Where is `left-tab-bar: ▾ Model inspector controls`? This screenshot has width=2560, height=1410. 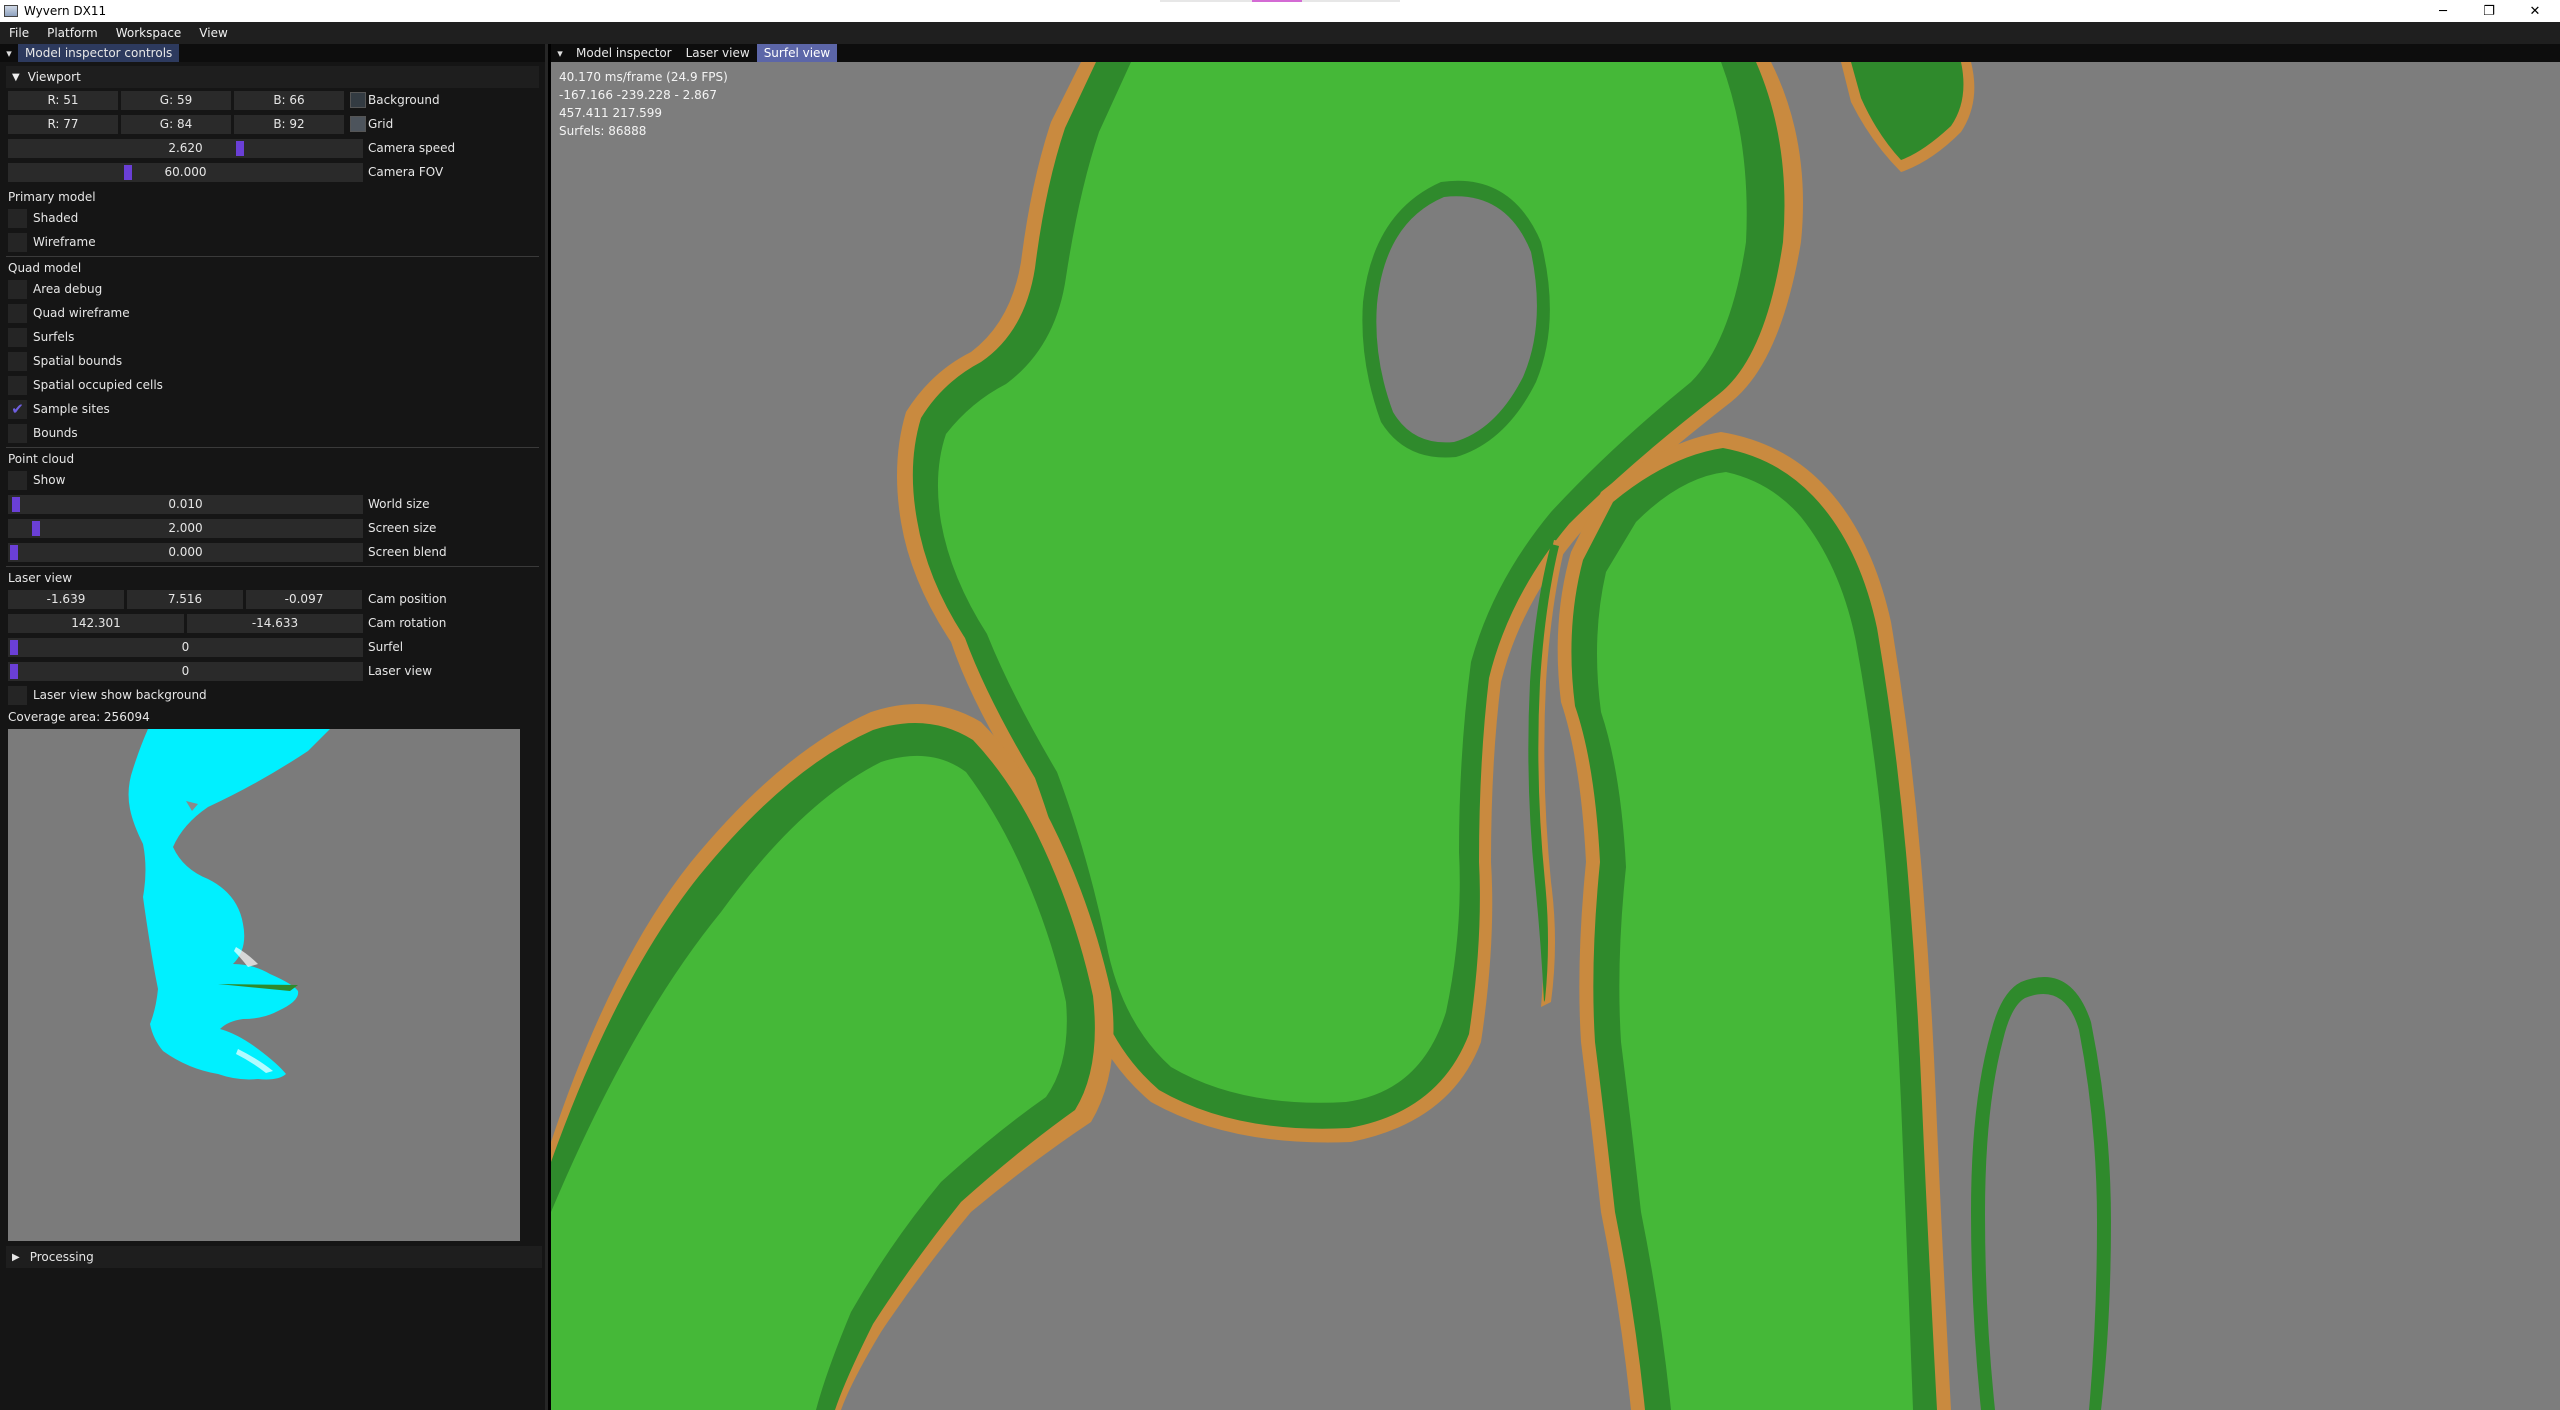
left-tab-bar: ▾ Model inspector controls is located at coordinates (272, 53).